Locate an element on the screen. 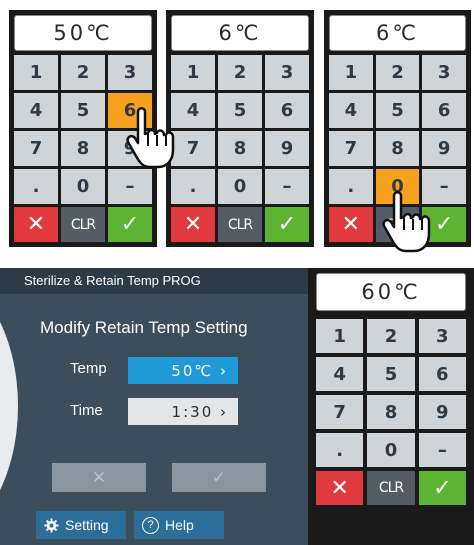 This screenshot has height=545, width=474. time-label: Time is located at coordinates (86, 410).